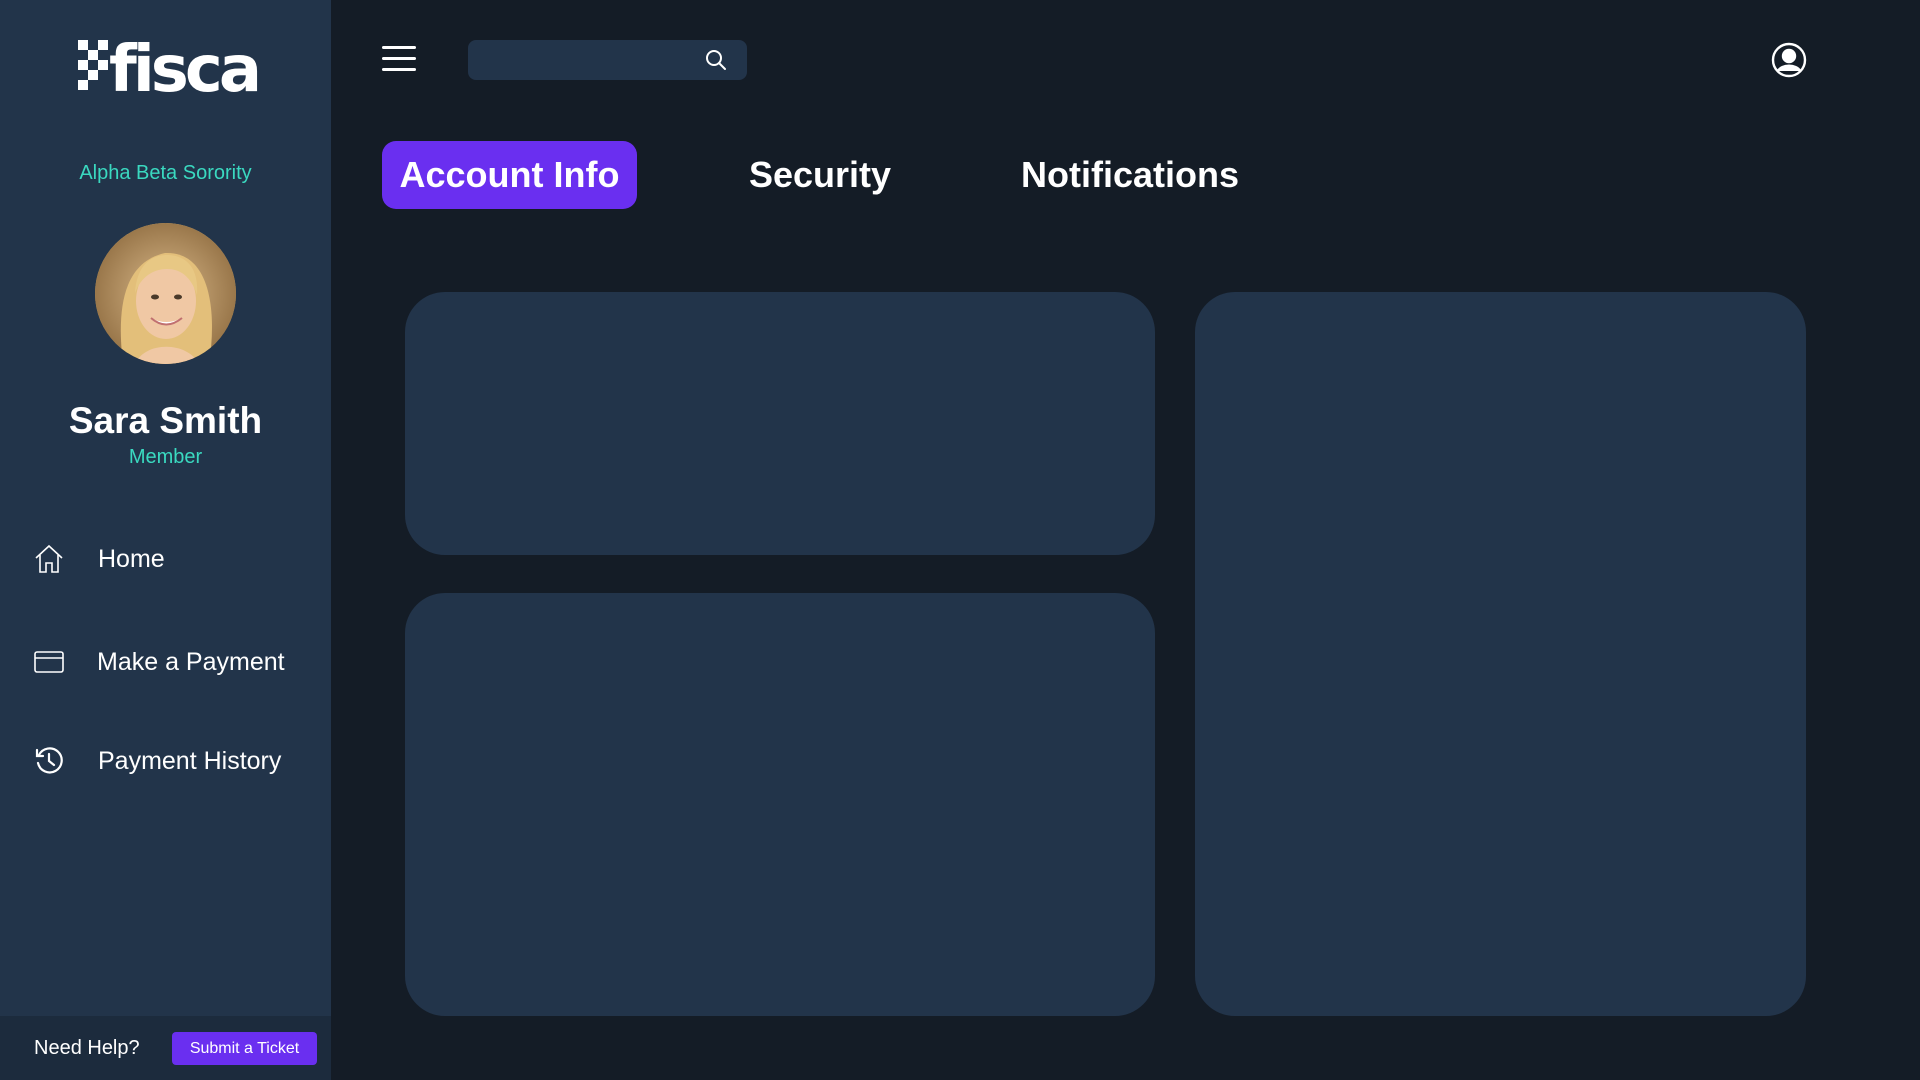 This screenshot has width=1920, height=1080. I want to click on organization-name: Alpha Beta Sorority, so click(165, 173).